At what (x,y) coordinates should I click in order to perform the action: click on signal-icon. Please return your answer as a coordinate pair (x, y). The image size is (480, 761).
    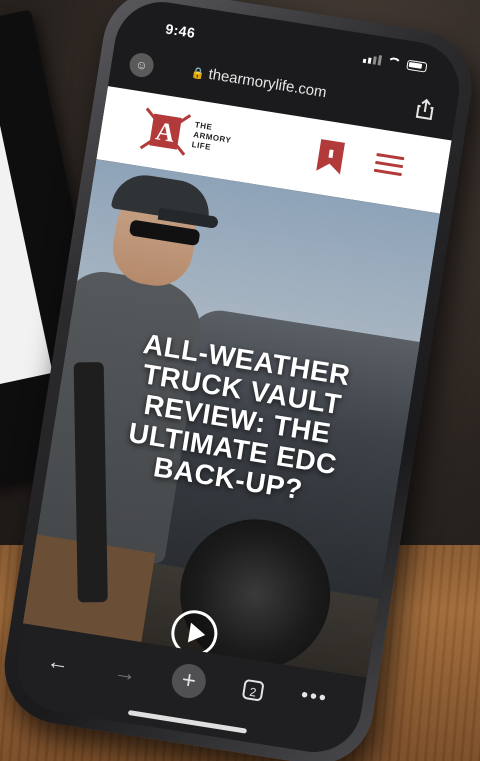
    Looking at the image, I should click on (372, 59).